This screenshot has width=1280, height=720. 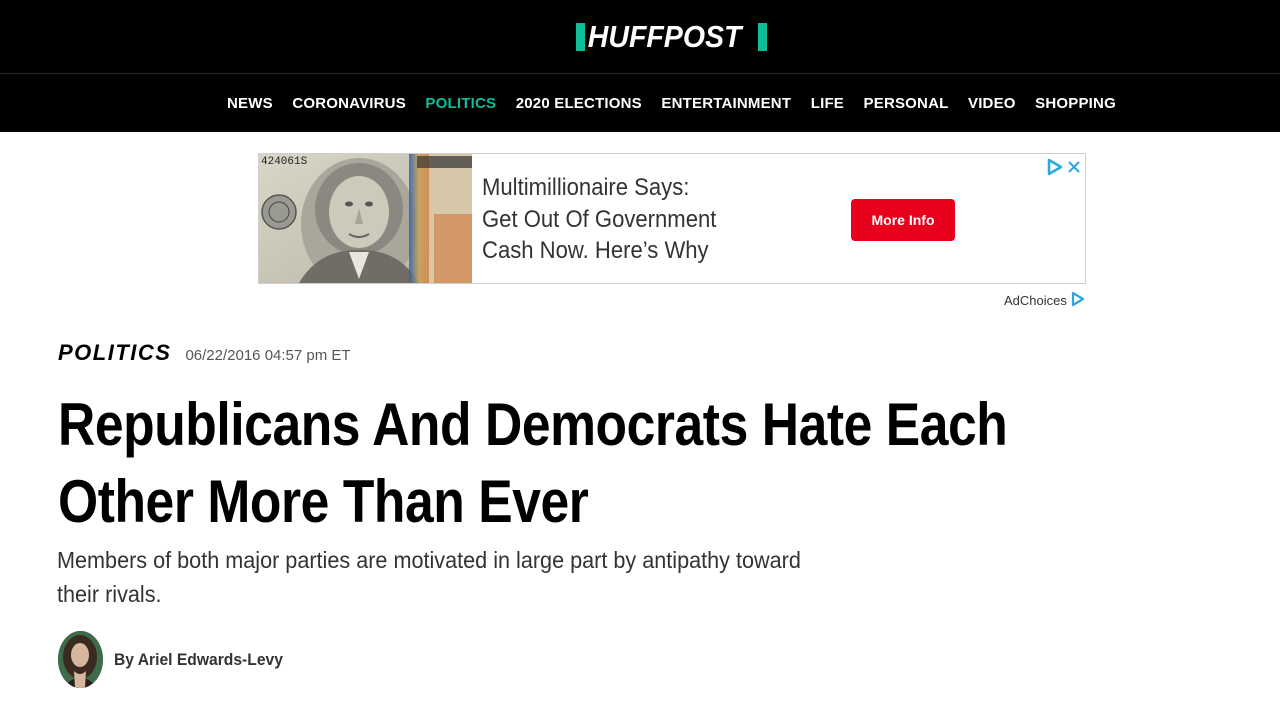 I want to click on nav-item-2020-elections: 2020 ELECTIONS, so click(x=579, y=103).